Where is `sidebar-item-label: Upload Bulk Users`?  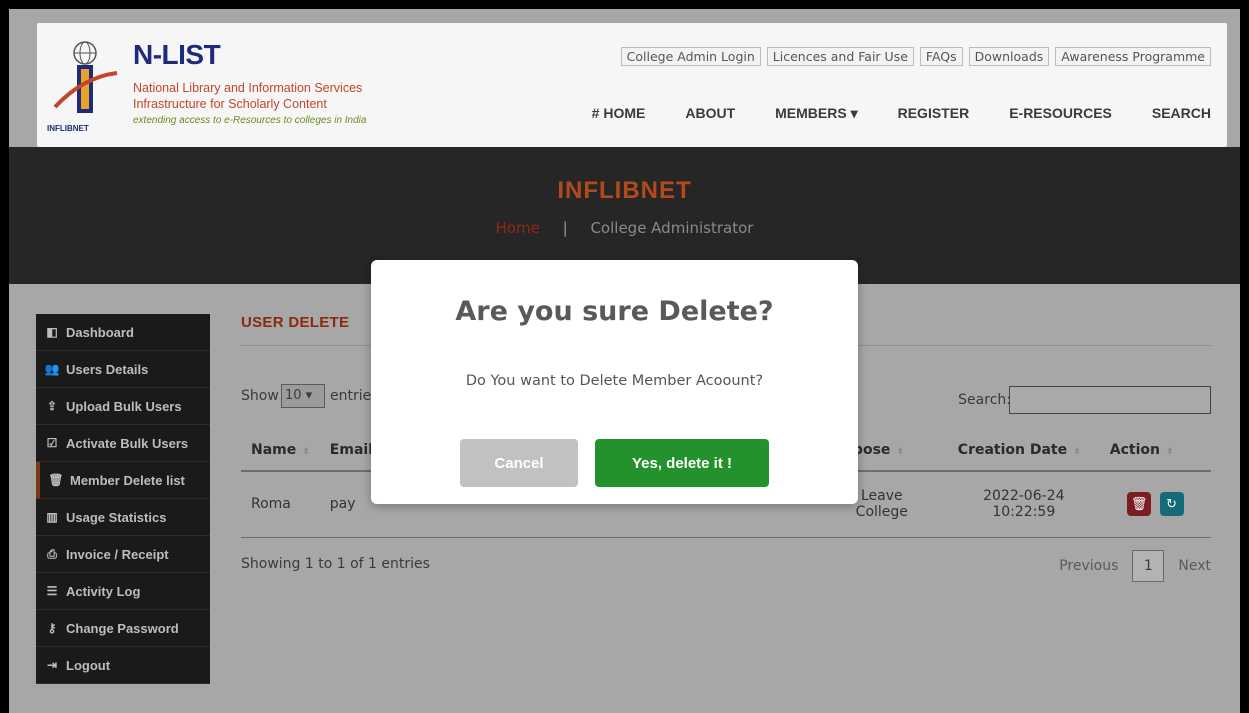
sidebar-item-label: Upload Bulk Users is located at coordinates (124, 406).